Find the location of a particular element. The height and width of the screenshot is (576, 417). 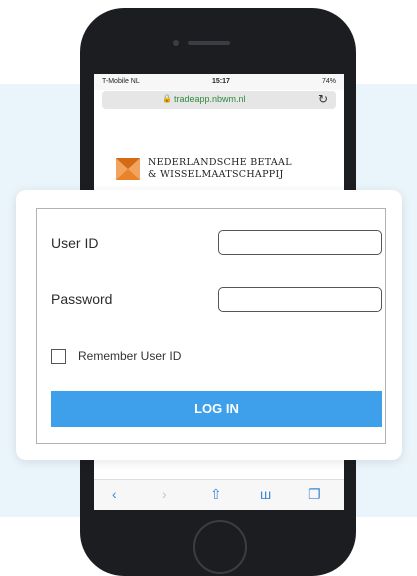

status-time: 15:17 is located at coordinates (221, 81).